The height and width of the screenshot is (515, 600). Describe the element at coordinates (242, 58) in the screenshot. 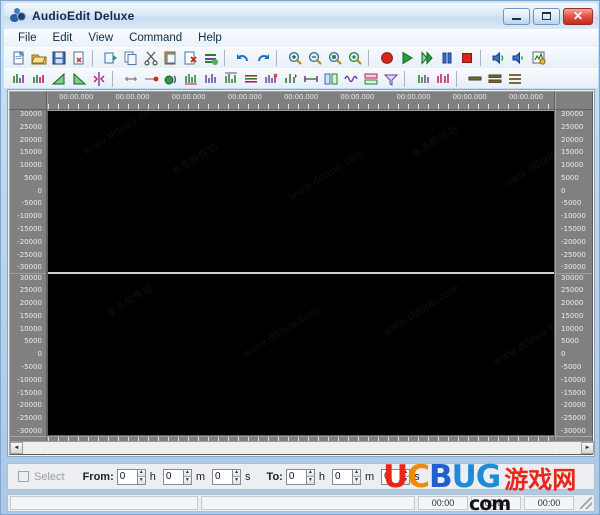

I see `undo-icon` at that location.